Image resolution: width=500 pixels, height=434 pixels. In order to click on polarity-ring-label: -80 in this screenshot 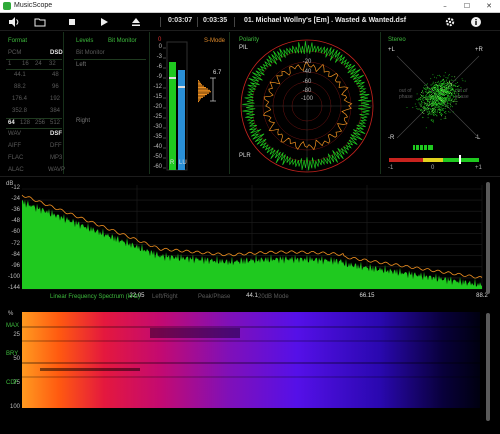, I will do `click(307, 91)`.